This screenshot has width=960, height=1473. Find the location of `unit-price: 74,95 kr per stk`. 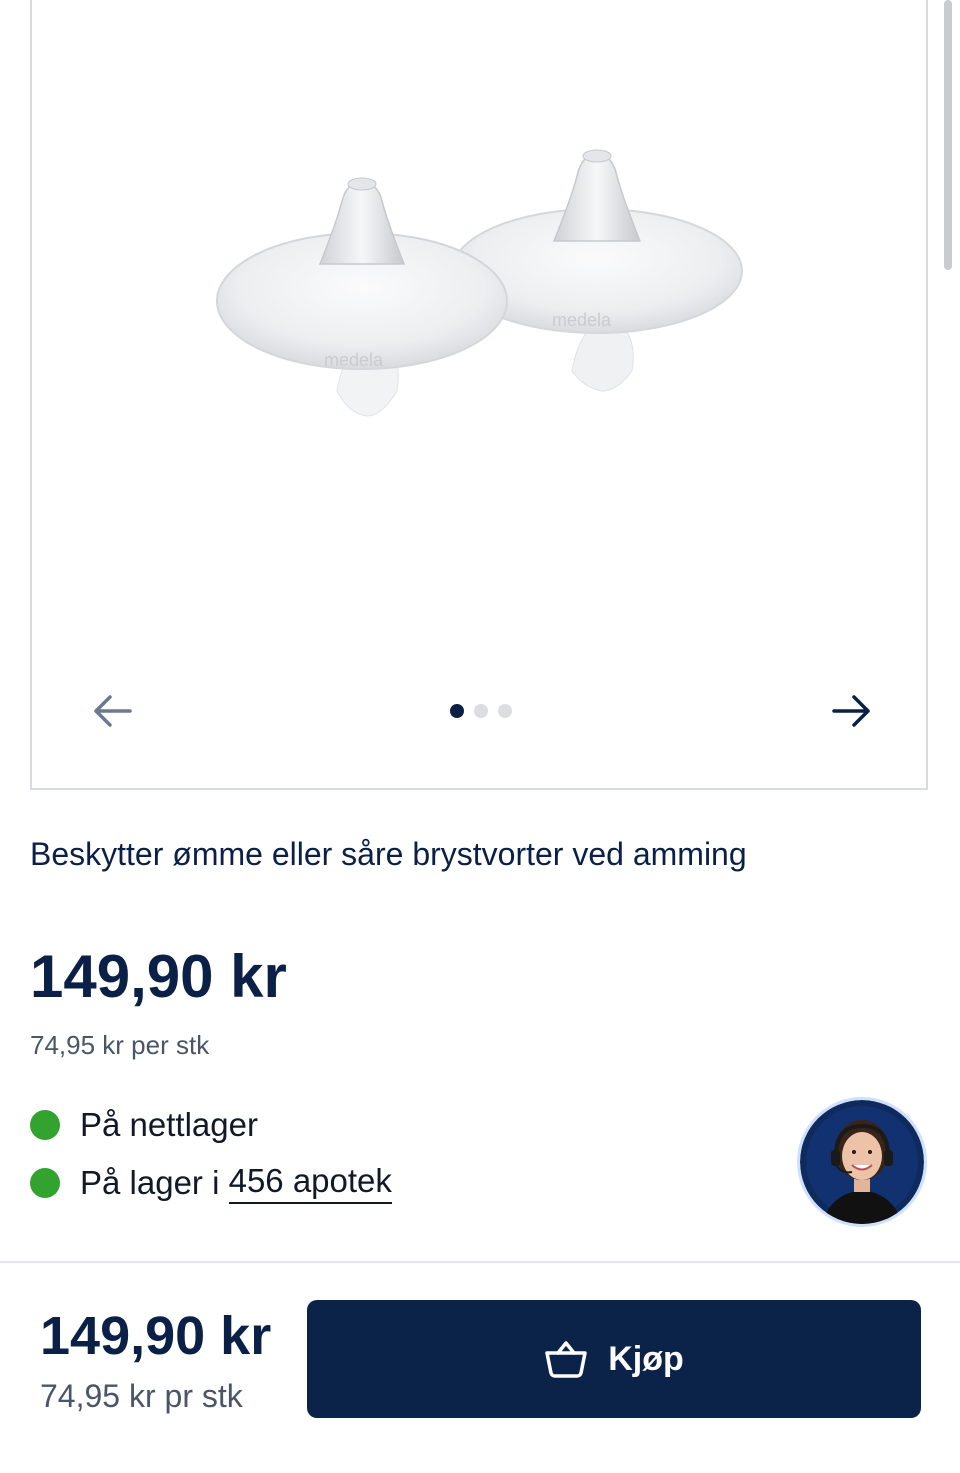

unit-price: 74,95 kr per stk is located at coordinates (120, 1045).